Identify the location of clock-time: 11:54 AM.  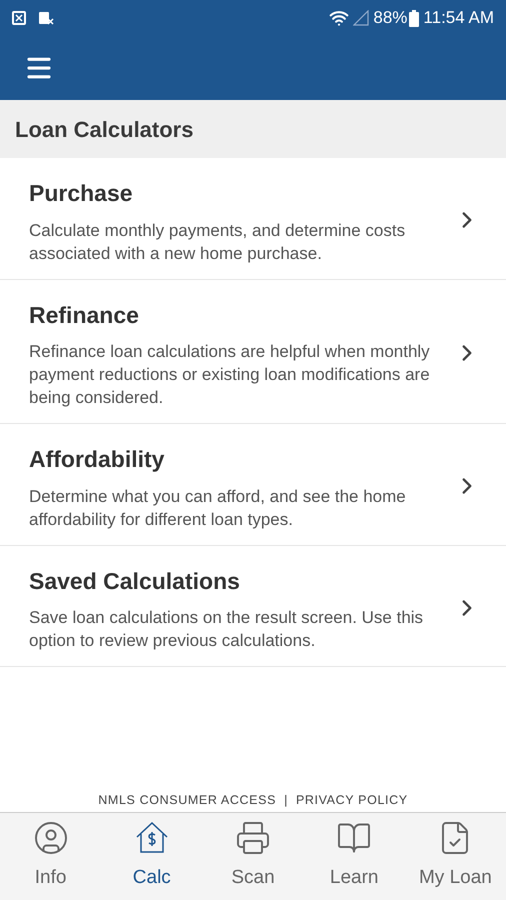
(458, 18).